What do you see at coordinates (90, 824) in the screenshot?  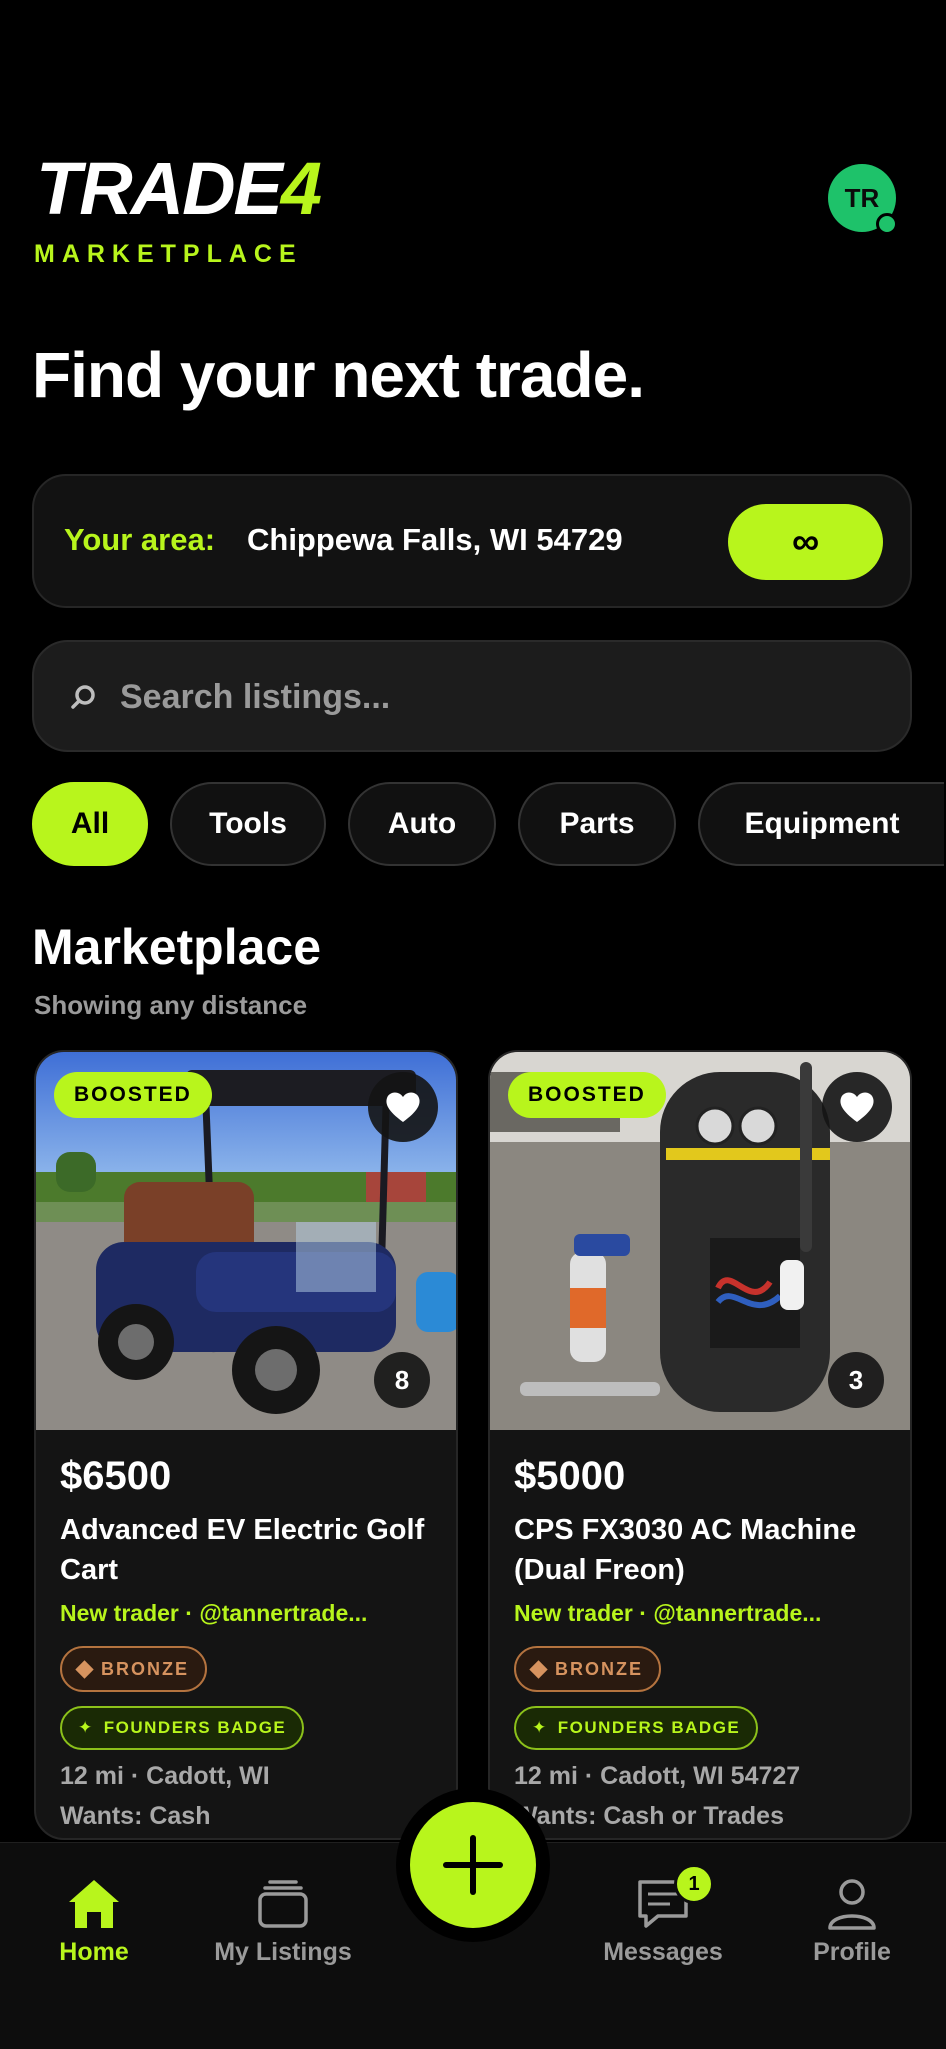 I see `category-chip-all: All` at bounding box center [90, 824].